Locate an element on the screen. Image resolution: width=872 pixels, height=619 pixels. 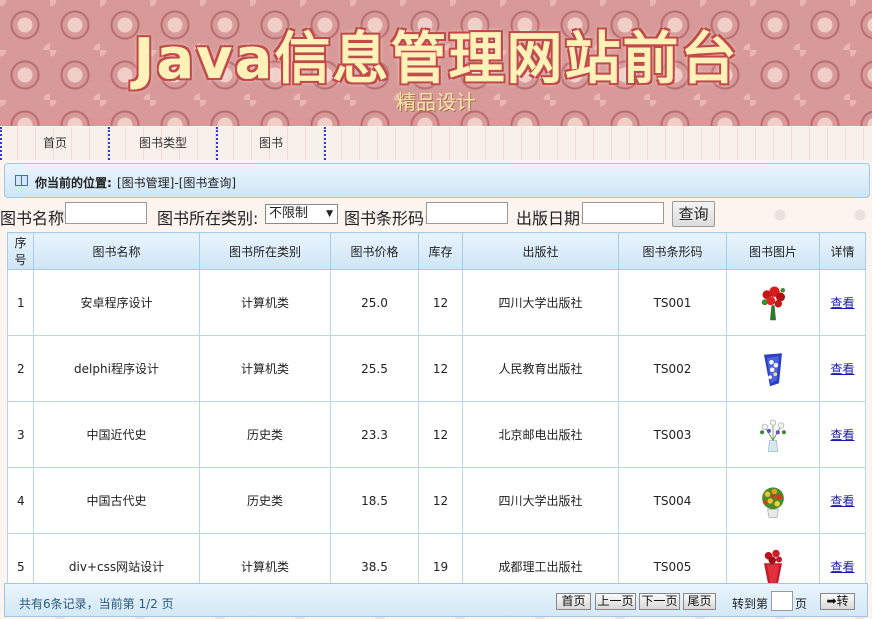
nav-item-home: 首页 is located at coordinates (55, 143).